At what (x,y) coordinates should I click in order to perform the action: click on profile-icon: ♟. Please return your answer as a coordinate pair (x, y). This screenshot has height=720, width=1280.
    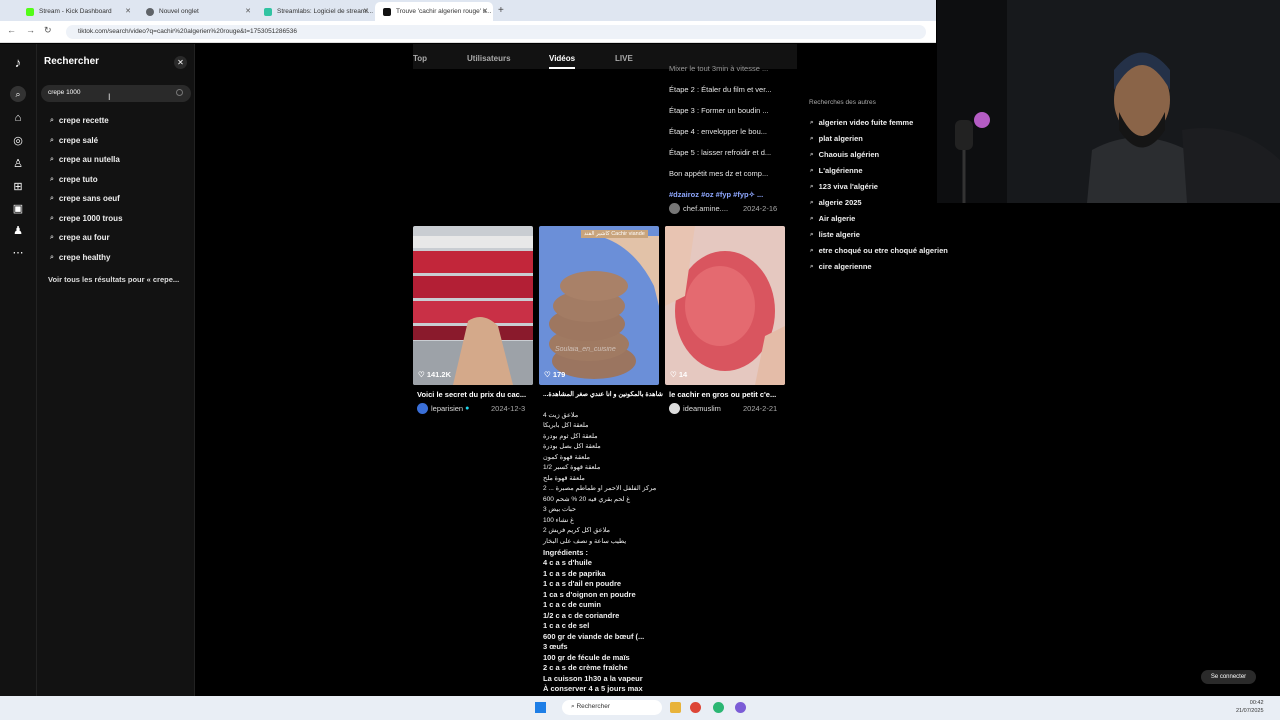
    Looking at the image, I should click on (18, 231).